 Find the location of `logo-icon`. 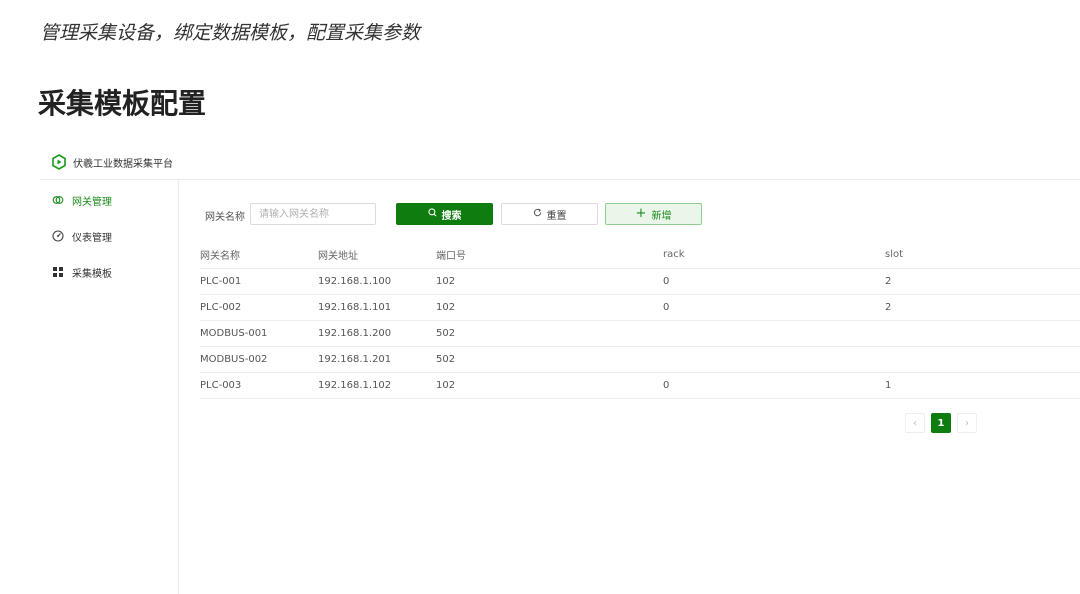

logo-icon is located at coordinates (59, 162).